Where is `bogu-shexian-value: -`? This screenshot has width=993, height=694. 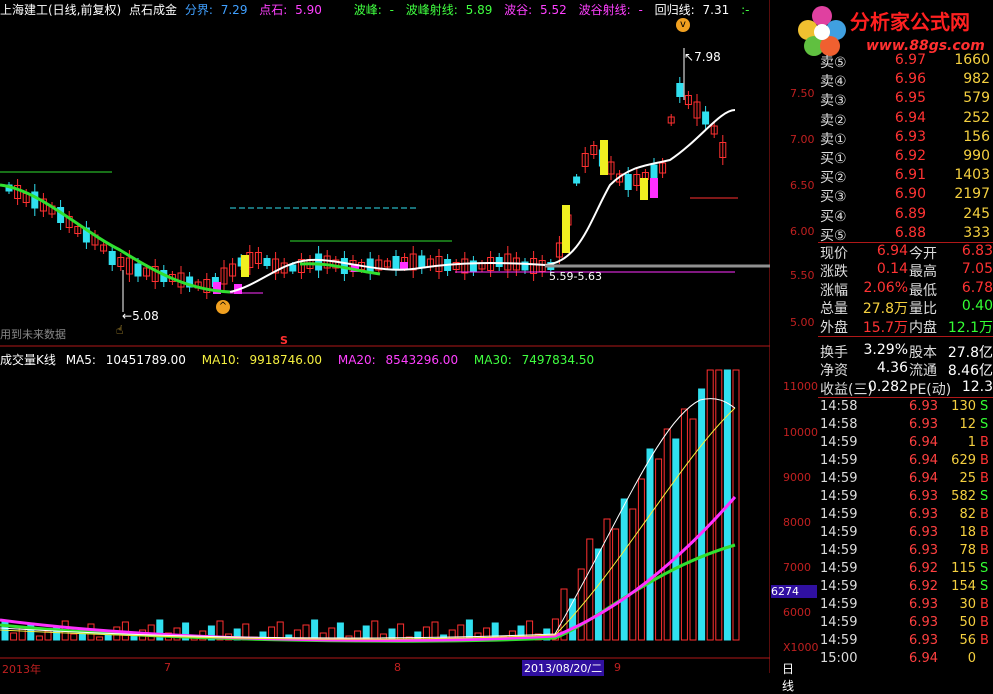 bogu-shexian-value: - is located at coordinates (640, 10).